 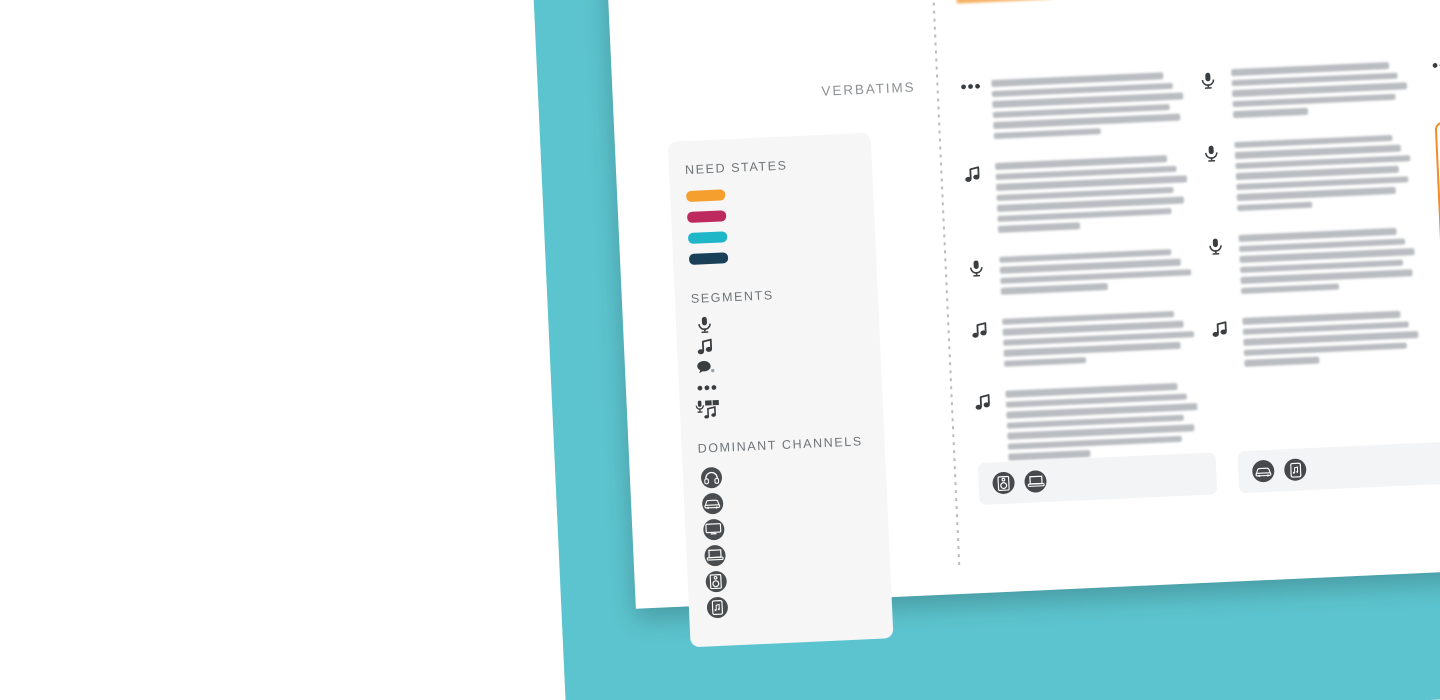 I want to click on channels-list, so click(x=787, y=538).